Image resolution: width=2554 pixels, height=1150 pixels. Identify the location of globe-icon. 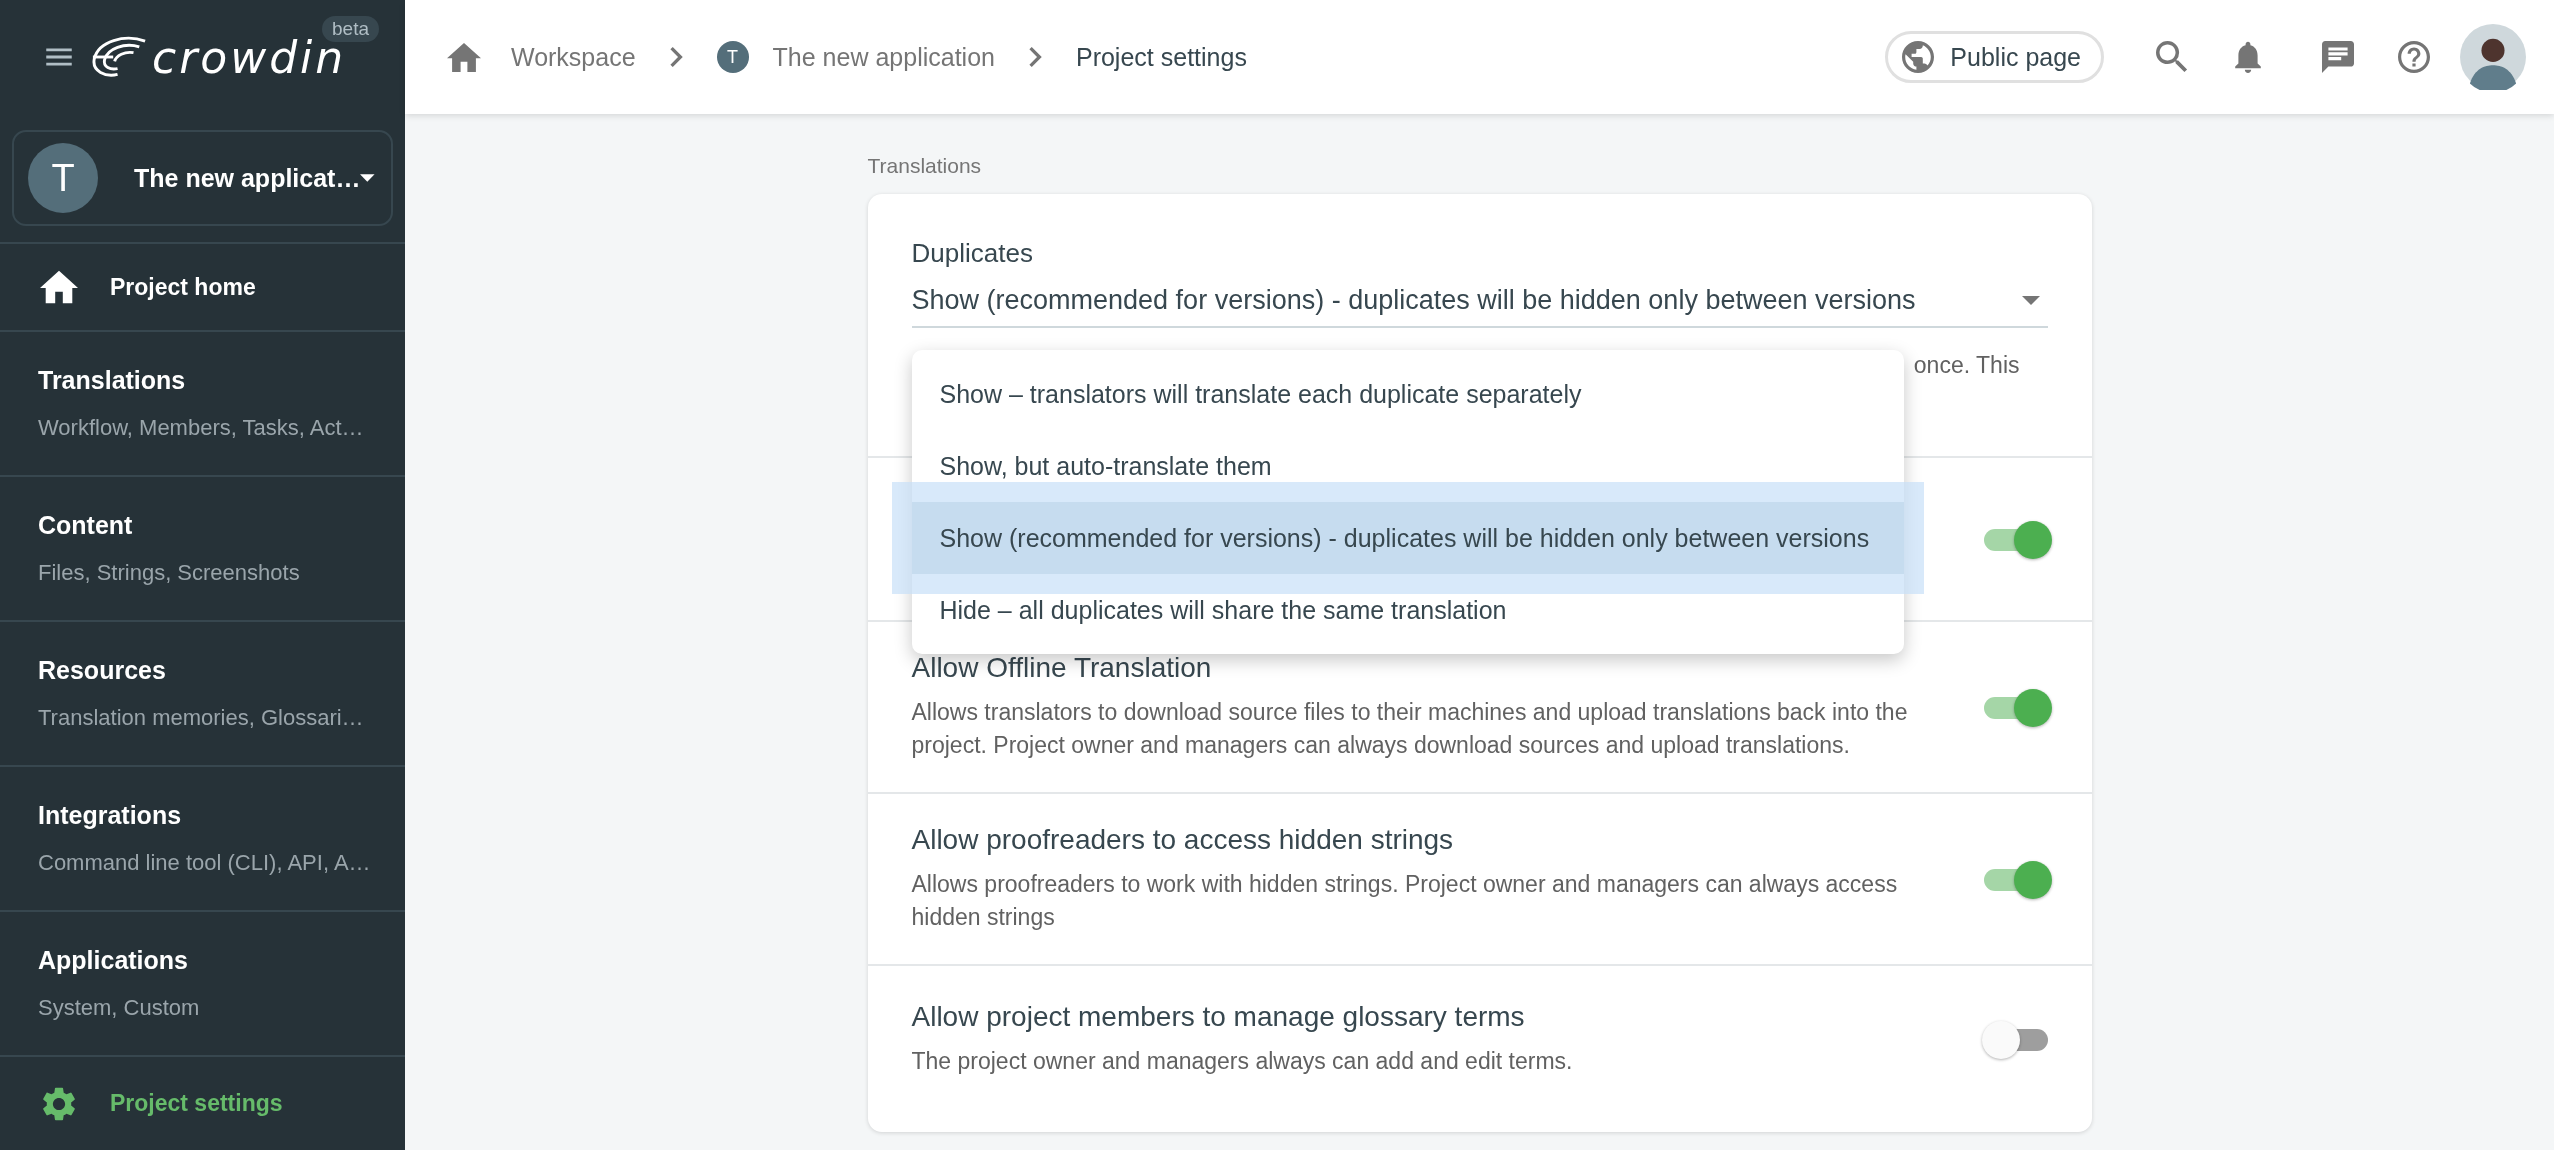
(1918, 57).